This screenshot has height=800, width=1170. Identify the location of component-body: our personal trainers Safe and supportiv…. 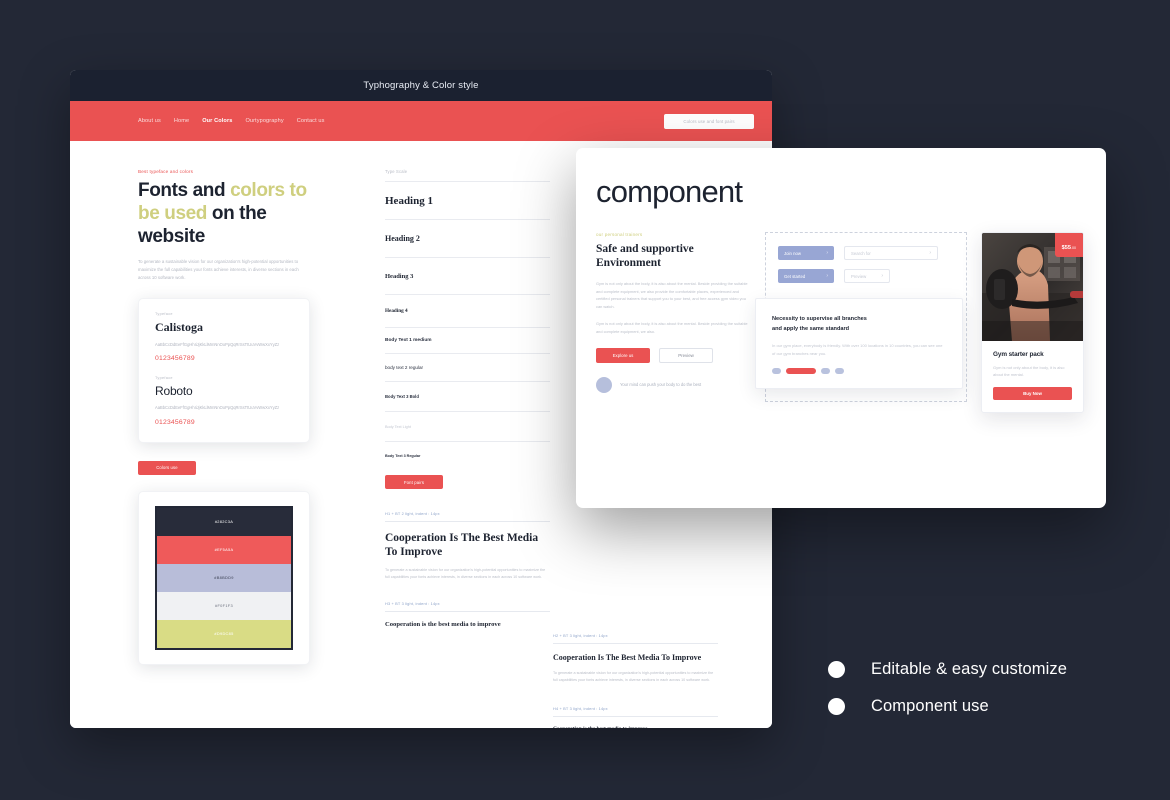
(840, 323).